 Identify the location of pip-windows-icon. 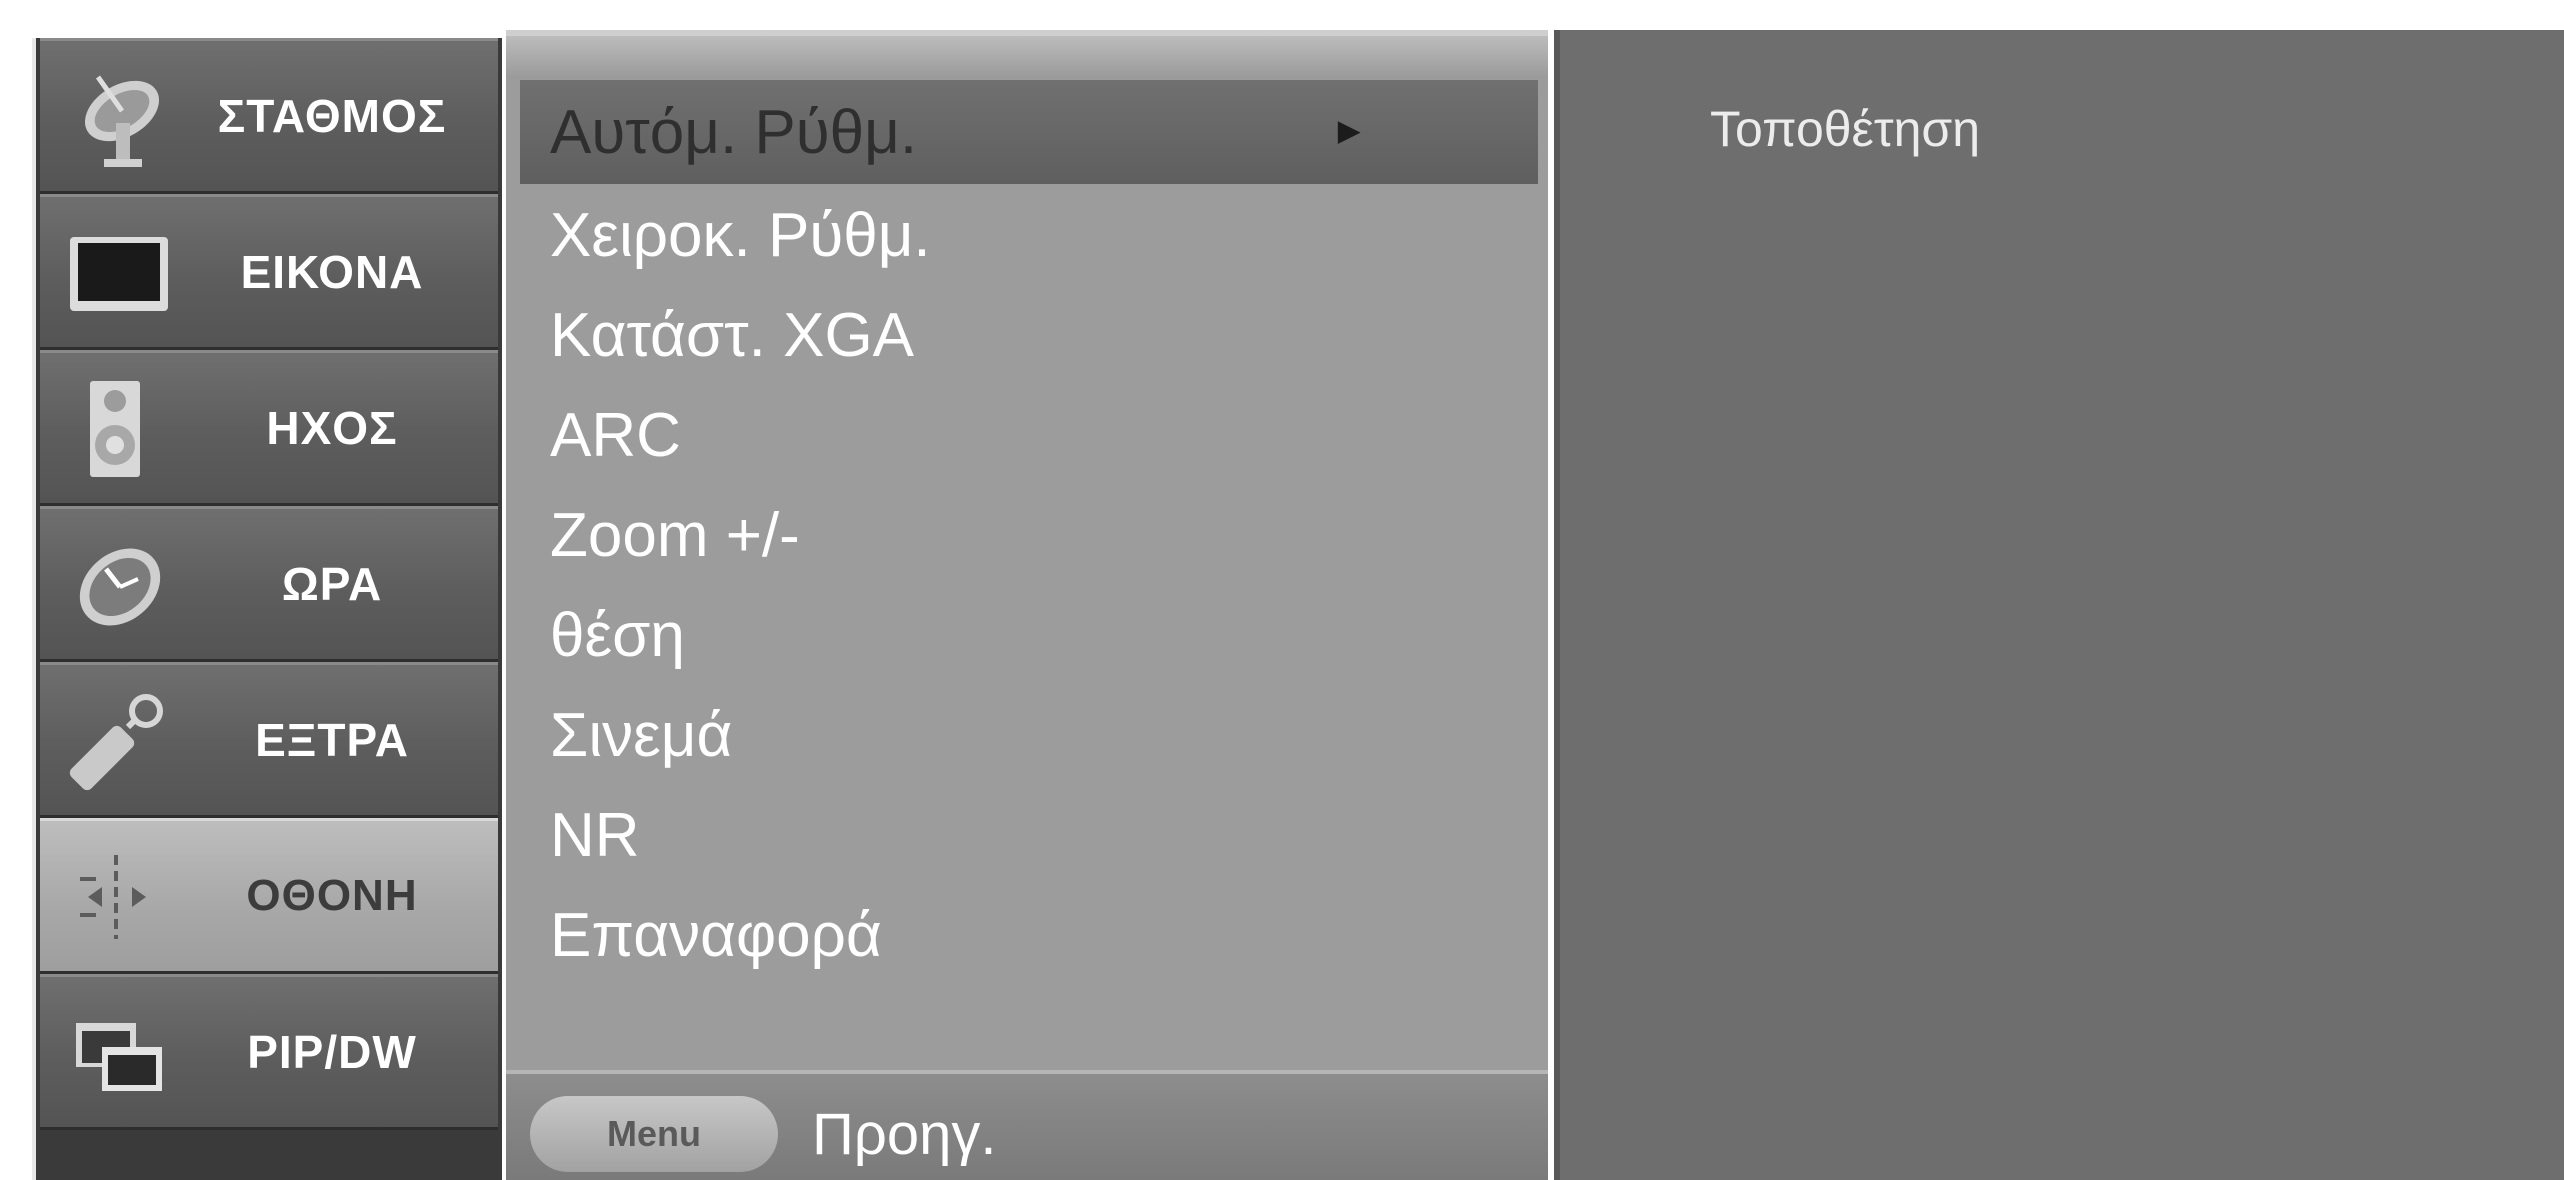
(119, 1057).